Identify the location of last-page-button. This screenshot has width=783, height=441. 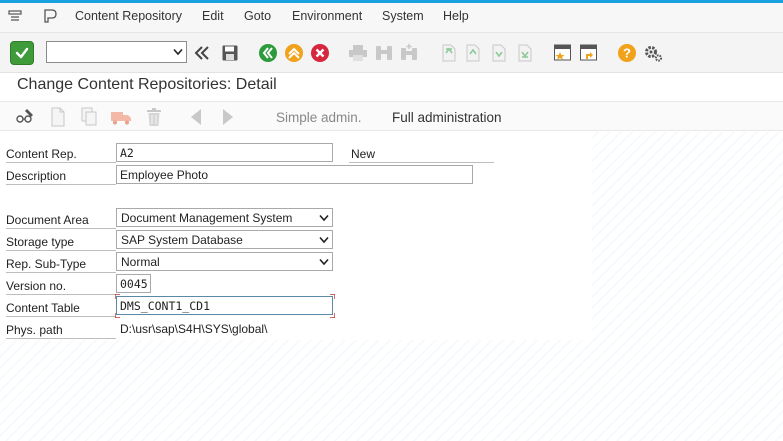
(524, 53).